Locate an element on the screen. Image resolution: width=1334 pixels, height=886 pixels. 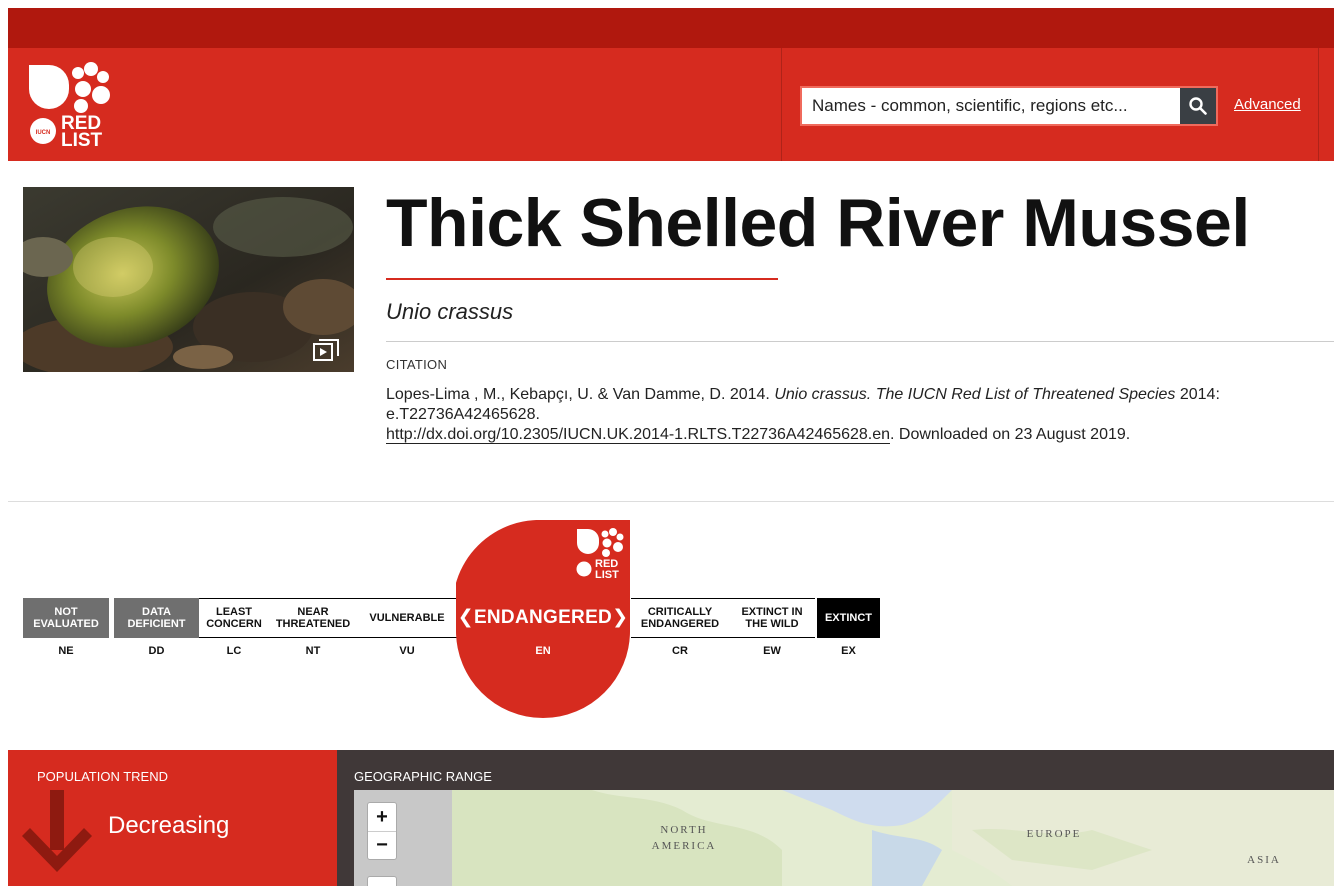
code-cr: CR is located at coordinates (680, 651).